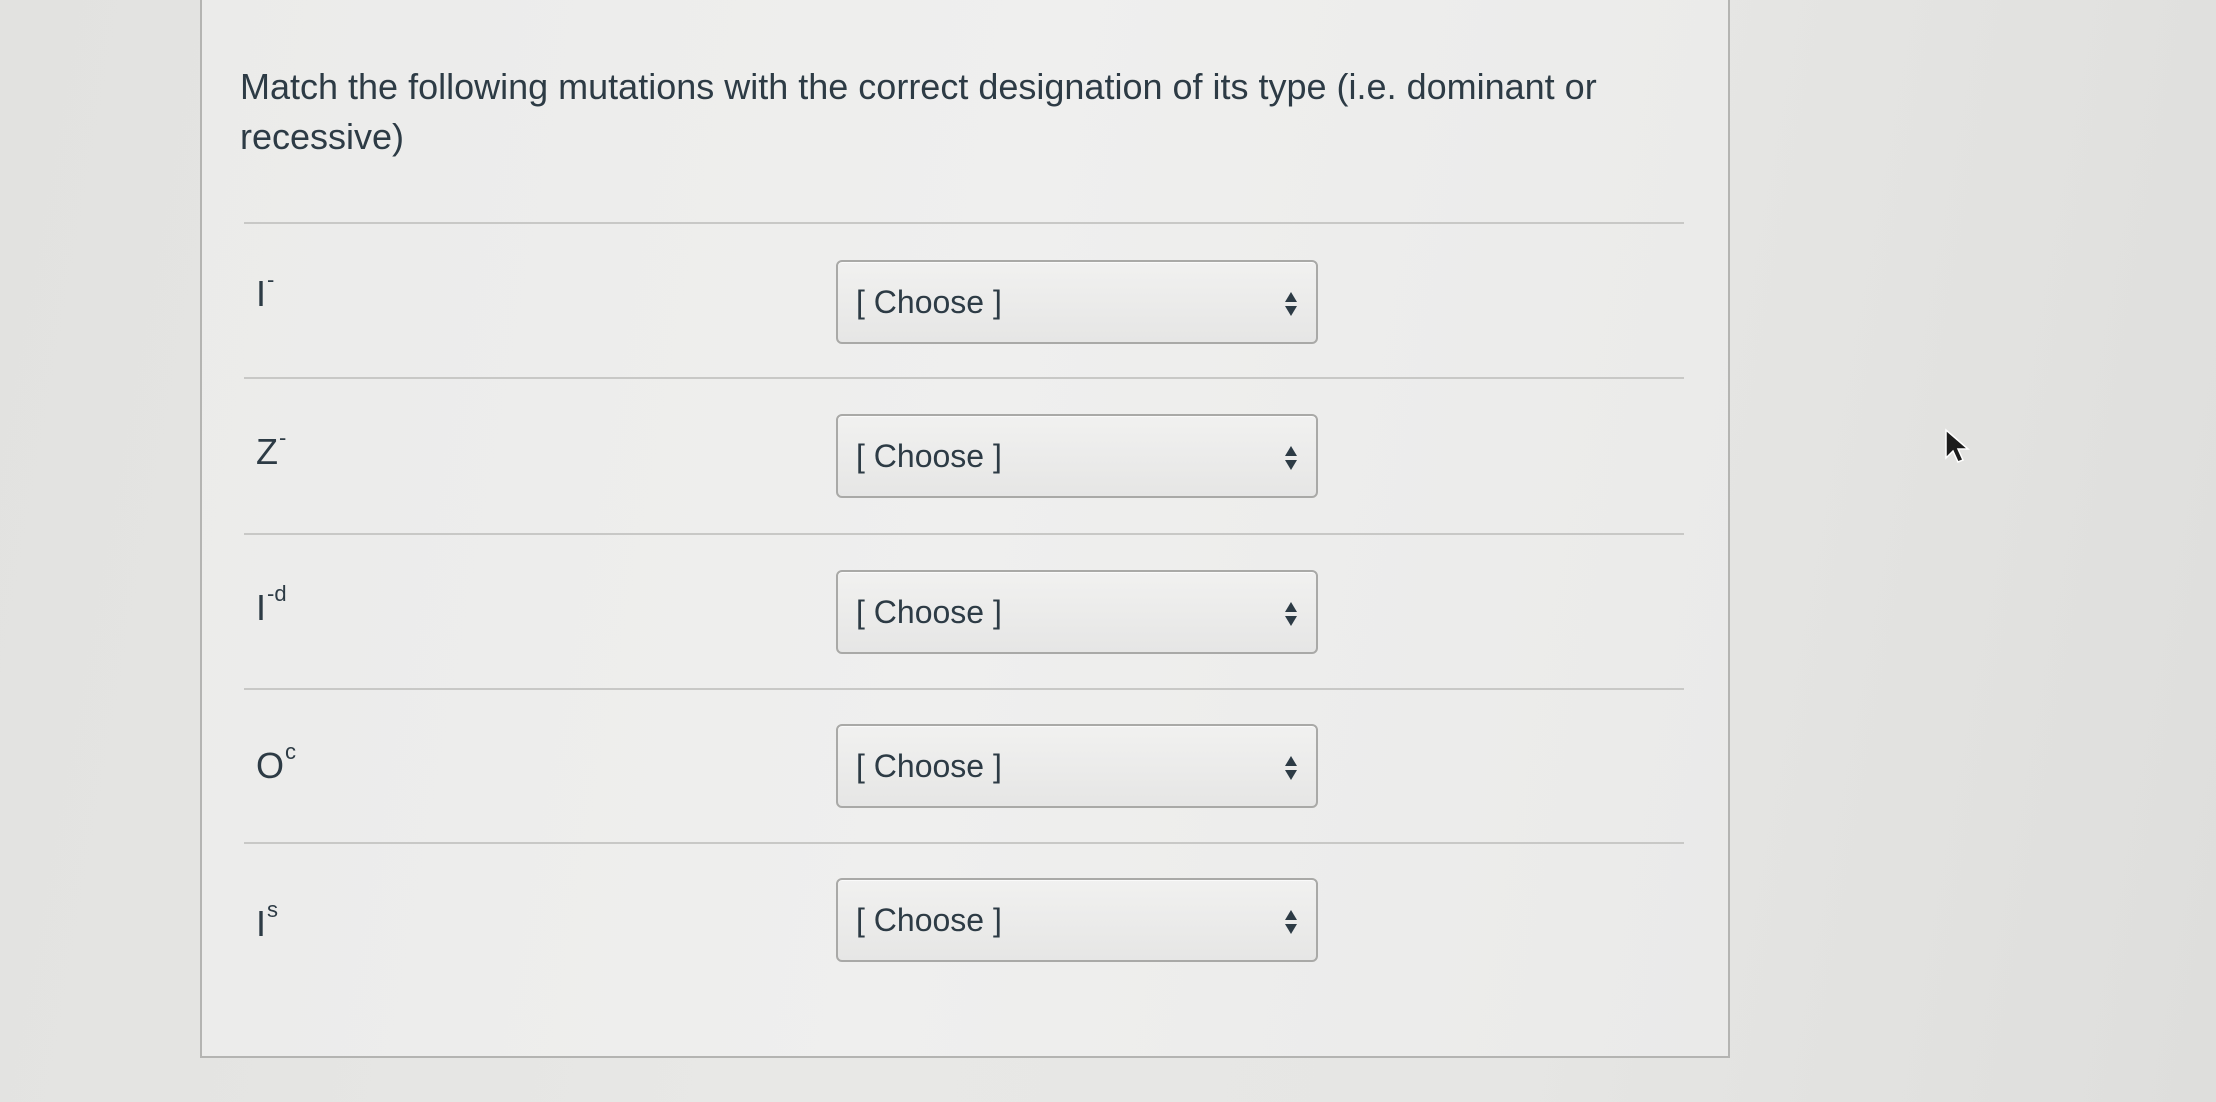 The height and width of the screenshot is (1102, 2216). I want to click on mutation-label-4: Oc, so click(276, 762).